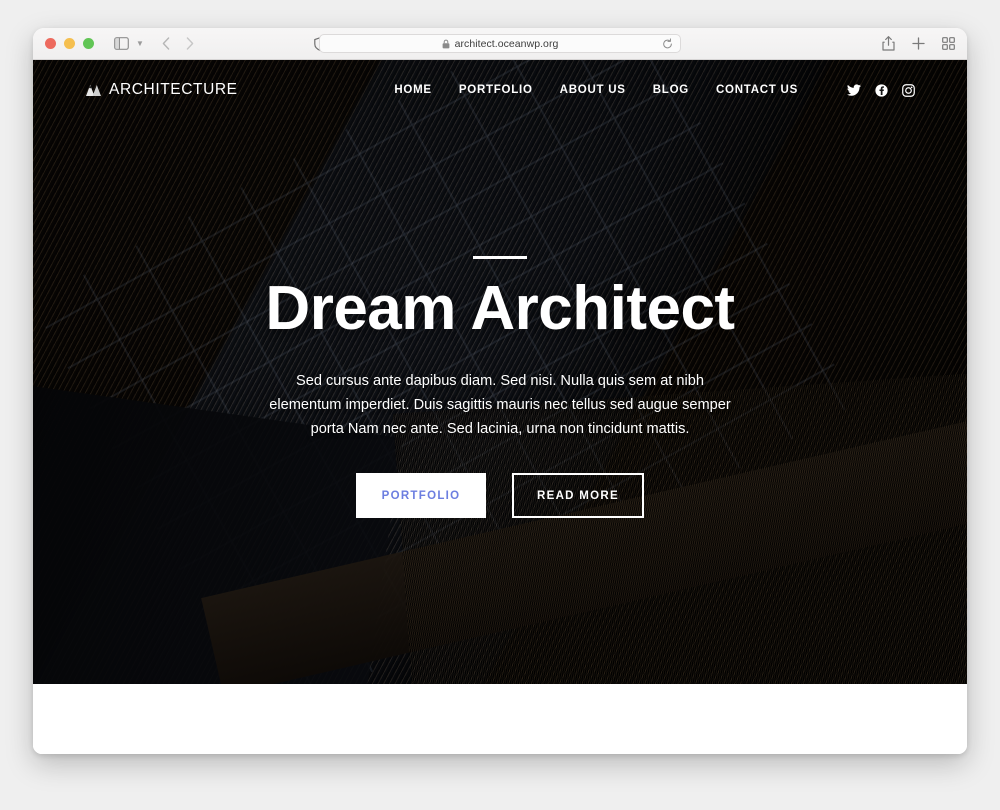 This screenshot has width=1000, height=810. I want to click on site-logo-text: ARCHITECTURE, so click(173, 89).